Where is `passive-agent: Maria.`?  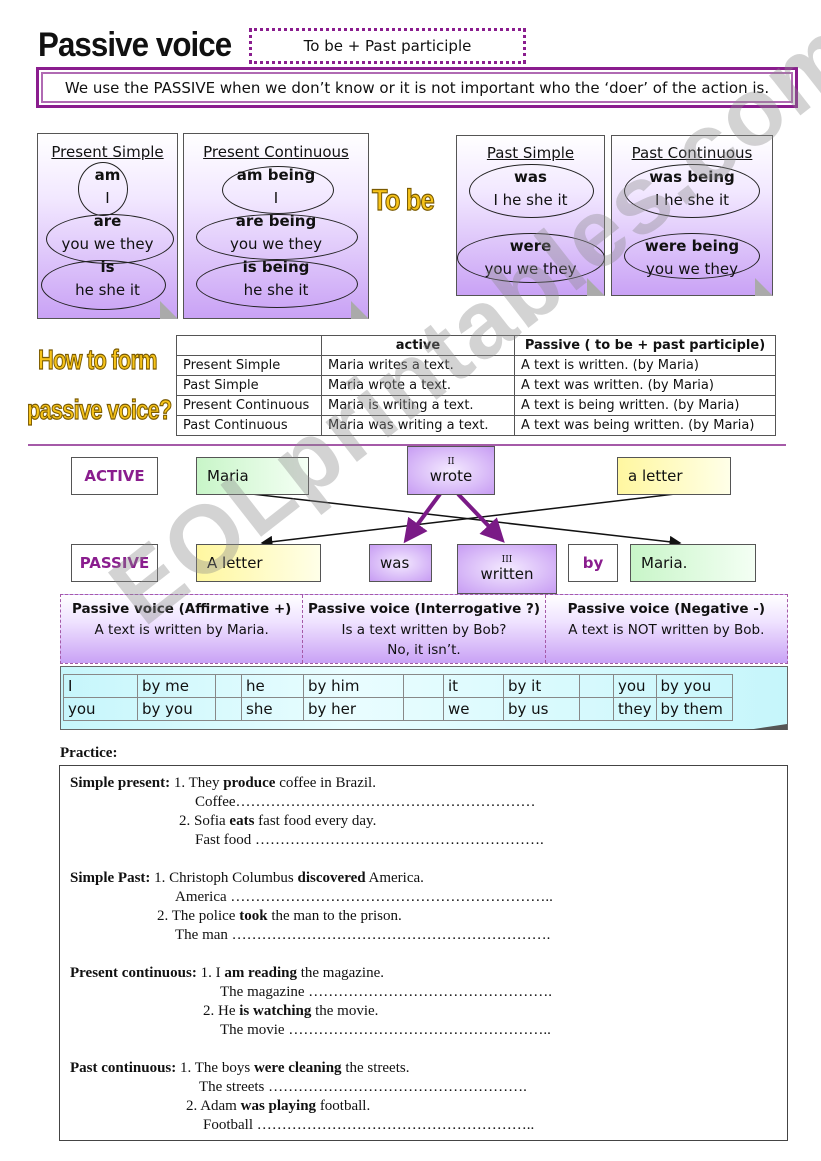
passive-agent: Maria. is located at coordinates (693, 563).